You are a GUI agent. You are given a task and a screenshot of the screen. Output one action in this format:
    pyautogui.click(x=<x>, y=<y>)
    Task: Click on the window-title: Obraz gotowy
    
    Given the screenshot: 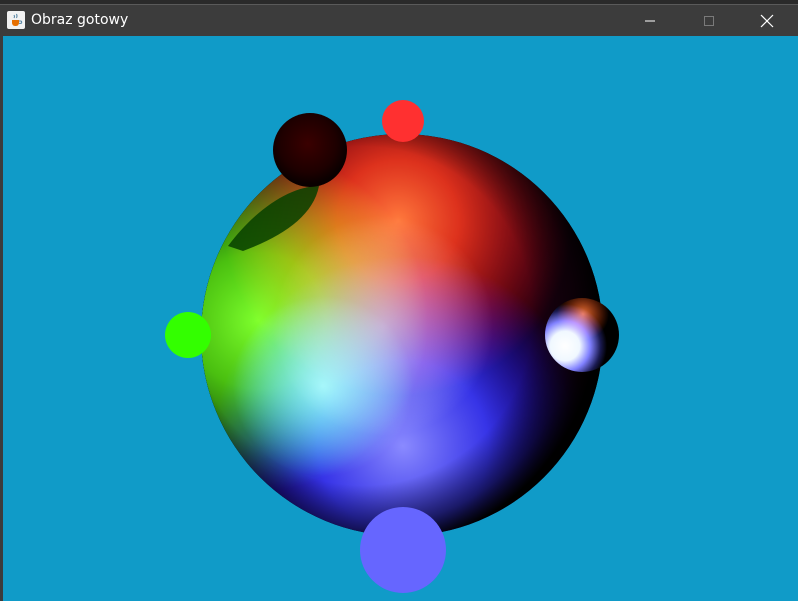 What is the action you would take?
    pyautogui.click(x=80, y=20)
    